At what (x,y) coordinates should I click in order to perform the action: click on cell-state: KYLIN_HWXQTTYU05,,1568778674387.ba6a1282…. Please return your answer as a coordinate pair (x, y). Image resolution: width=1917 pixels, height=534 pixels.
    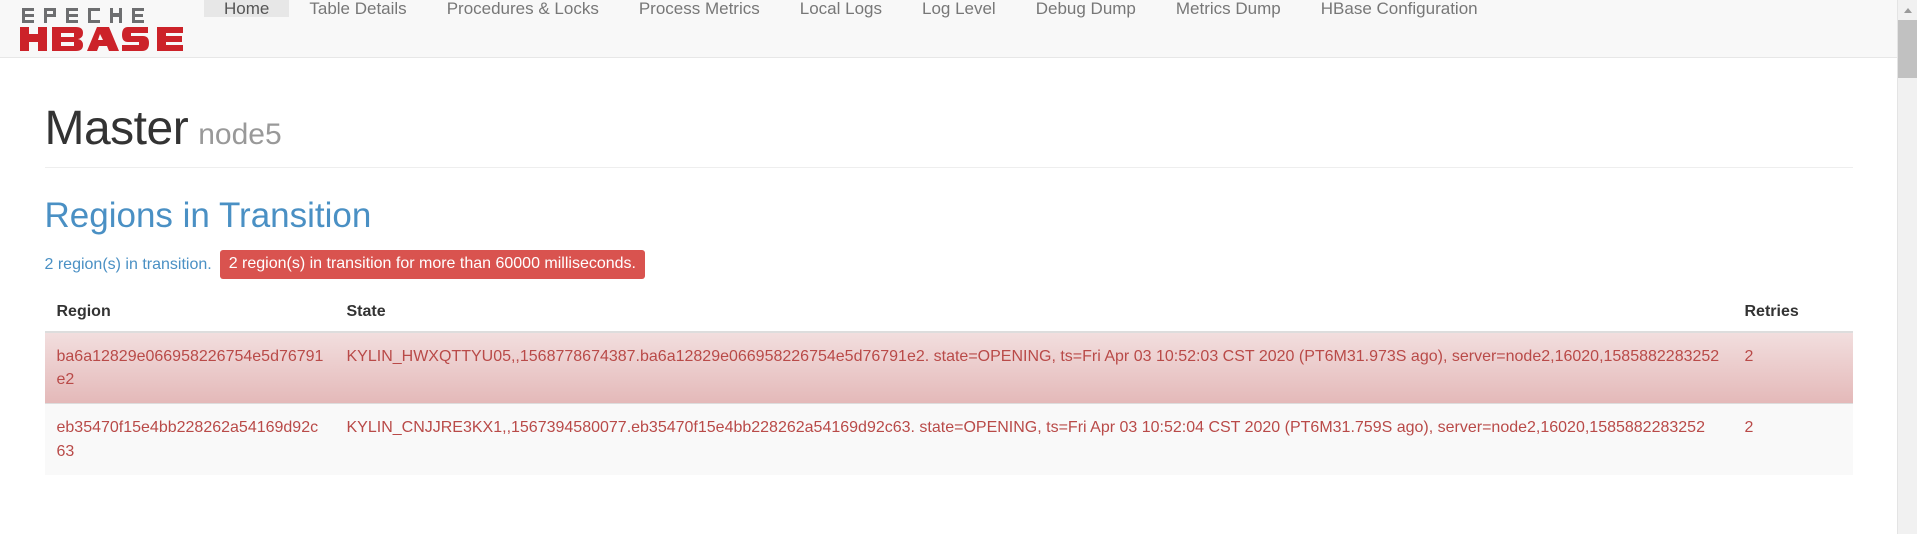
    Looking at the image, I should click on (1033, 367).